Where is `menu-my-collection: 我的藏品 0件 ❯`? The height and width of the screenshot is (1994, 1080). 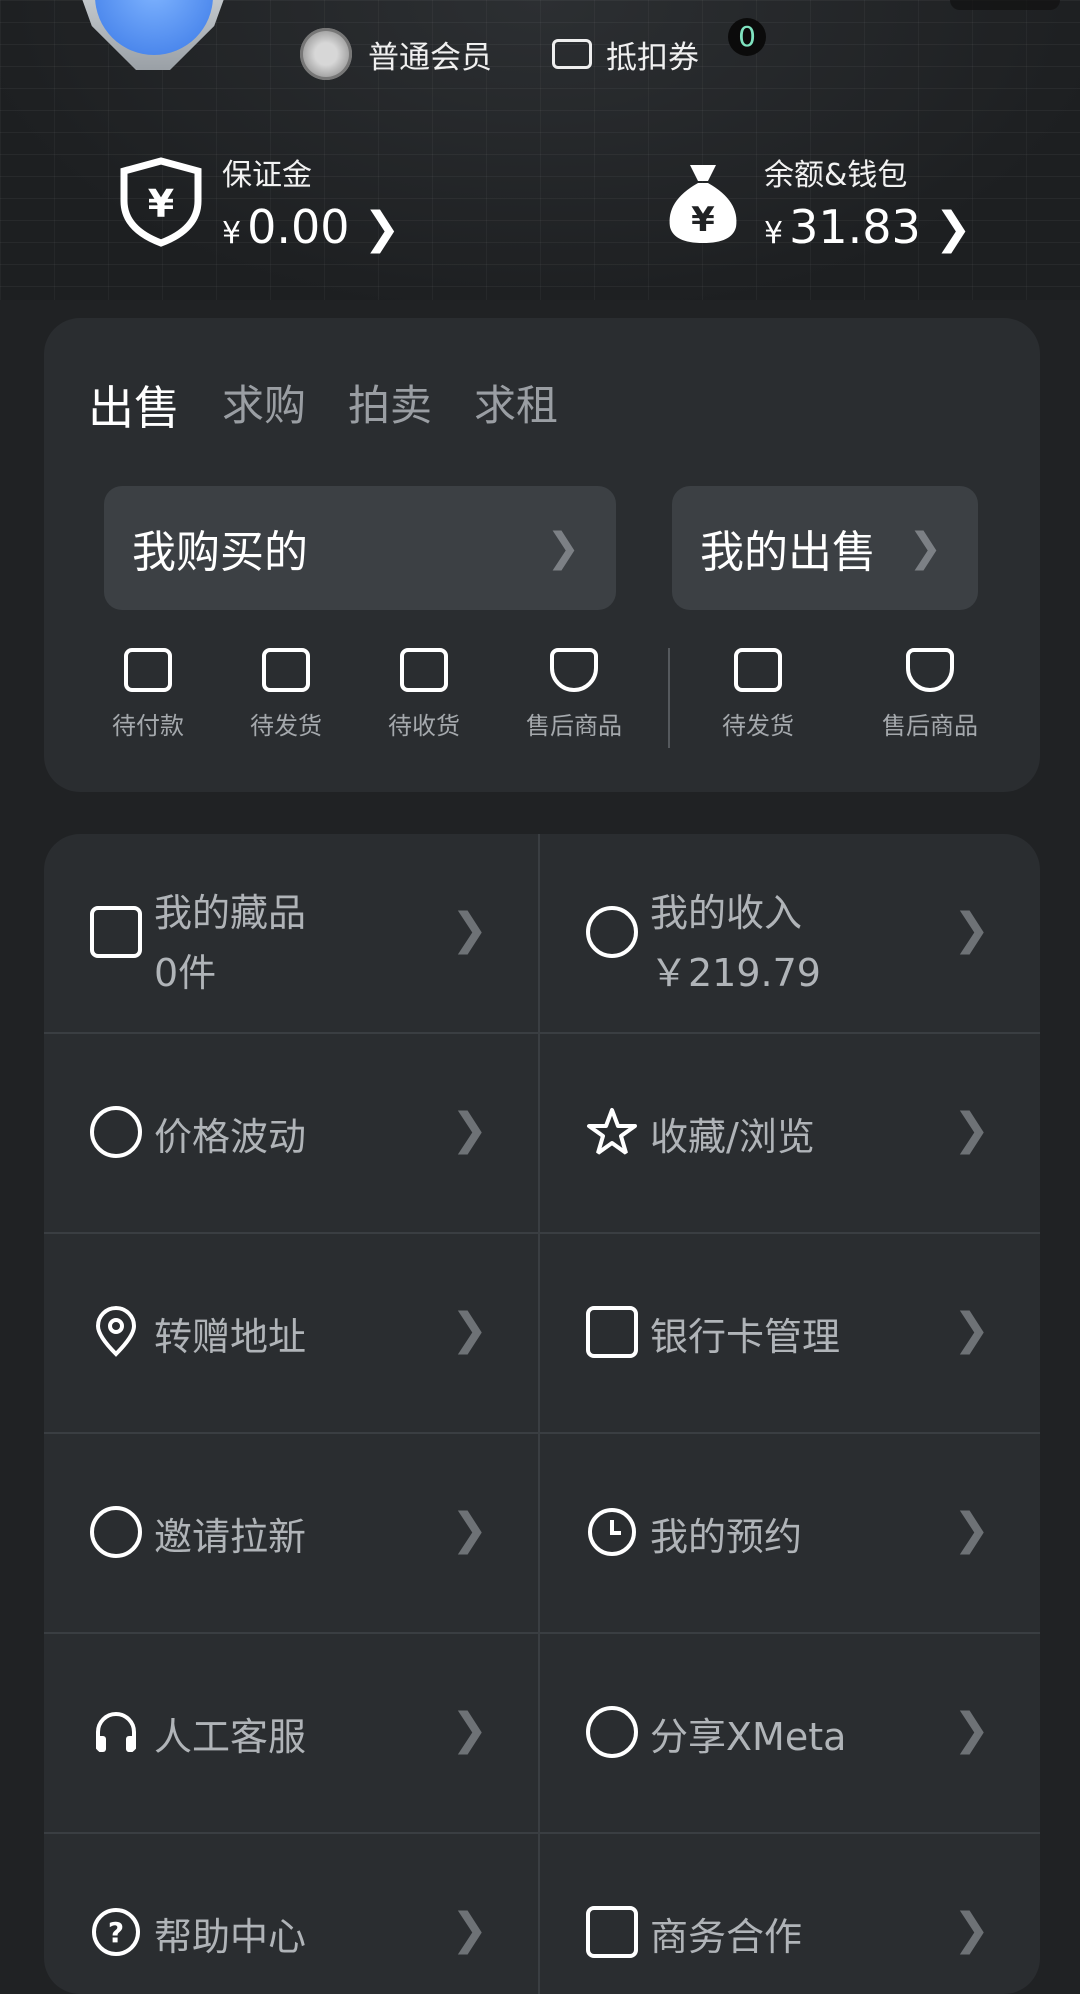 menu-my-collection: 我的藏品 0件 ❯ is located at coordinates (292, 934).